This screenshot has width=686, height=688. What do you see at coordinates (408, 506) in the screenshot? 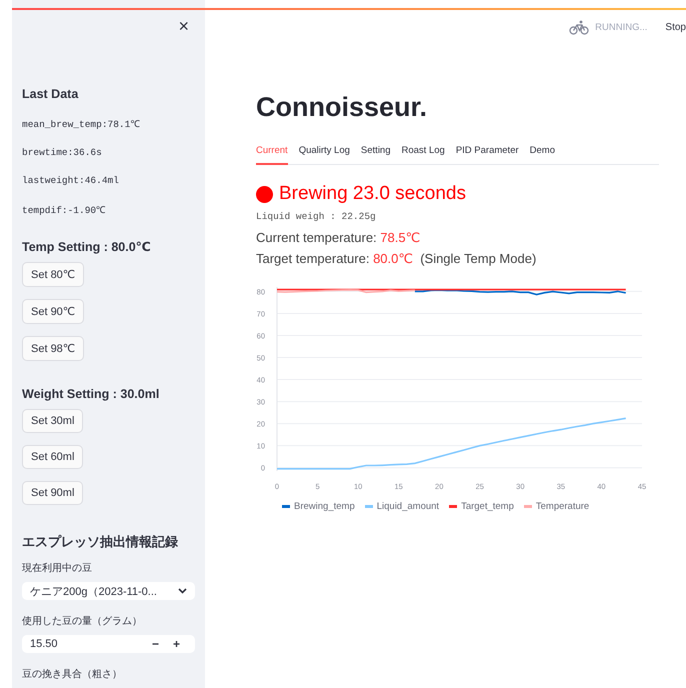
I see `legend-label: Liquid_amount` at bounding box center [408, 506].